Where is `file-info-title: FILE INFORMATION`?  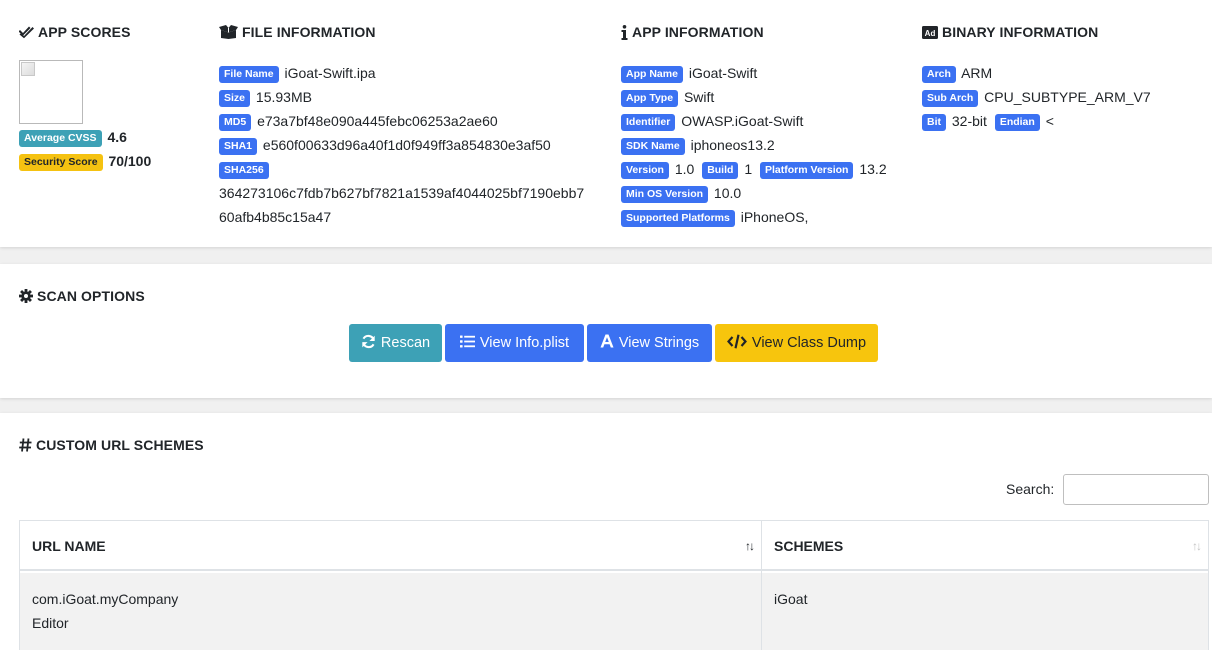
file-info-title: FILE INFORMATION is located at coordinates (297, 32).